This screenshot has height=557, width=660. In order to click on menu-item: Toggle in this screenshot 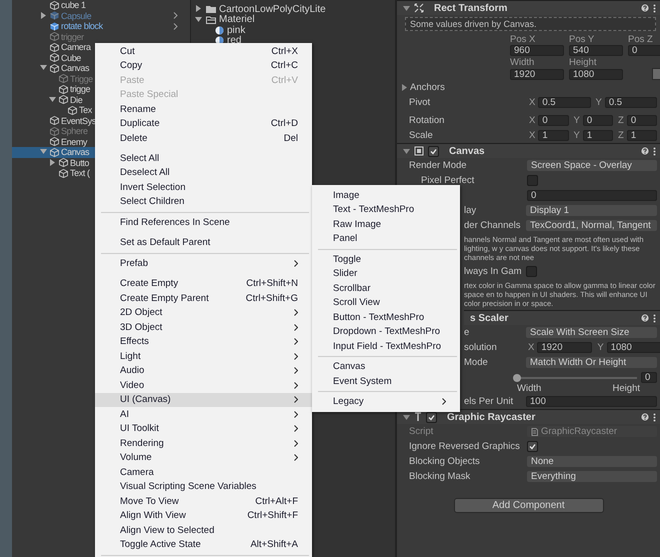, I will do `click(386, 259)`.